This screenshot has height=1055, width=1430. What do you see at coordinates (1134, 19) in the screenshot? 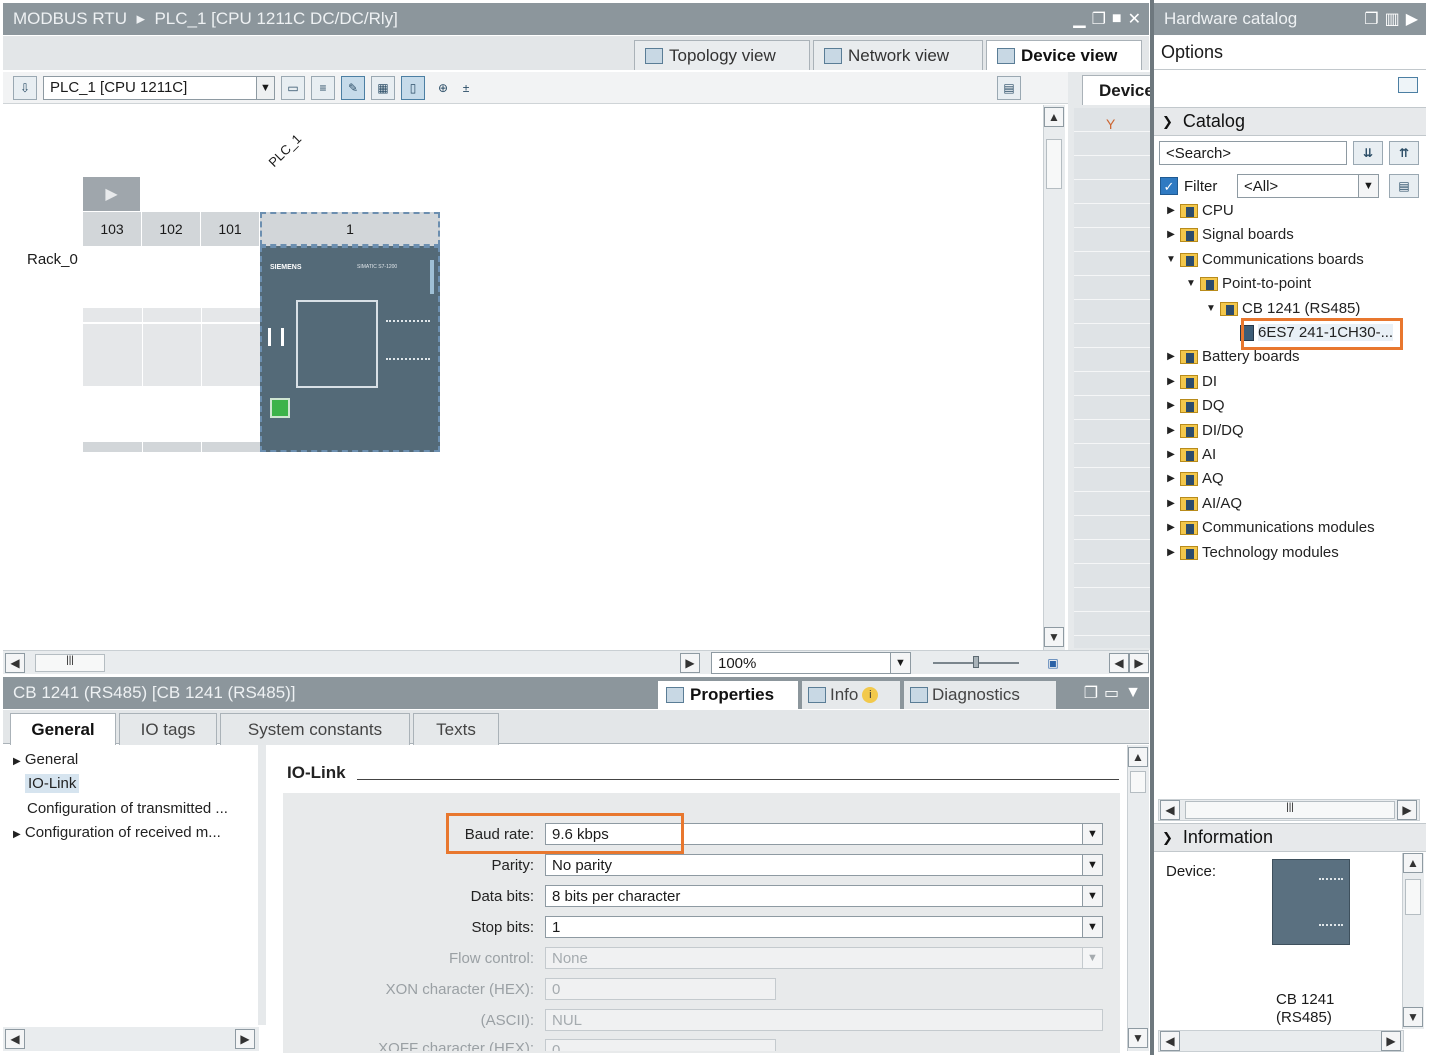
I see `close-icon: ✕` at bounding box center [1134, 19].